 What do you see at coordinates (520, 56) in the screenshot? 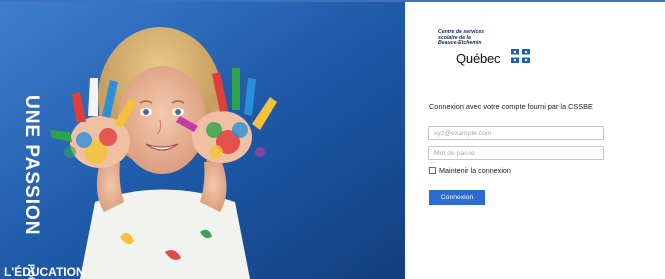
I see `fleur-de-lis-flag-icon` at bounding box center [520, 56].